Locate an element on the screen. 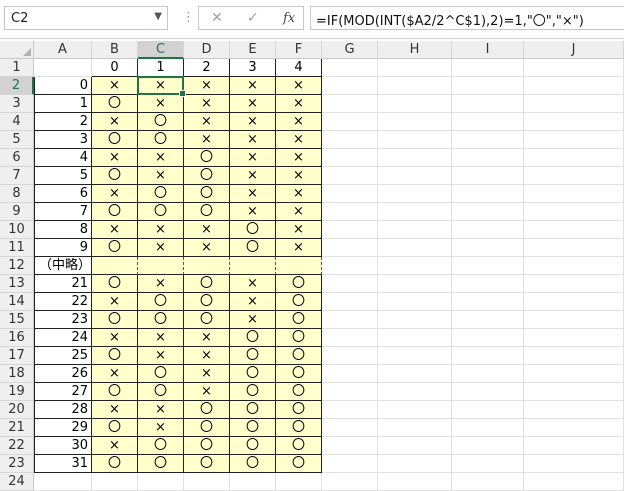 Image resolution: width=624 pixels, height=491 pixels. column-header-c: C is located at coordinates (161, 50).